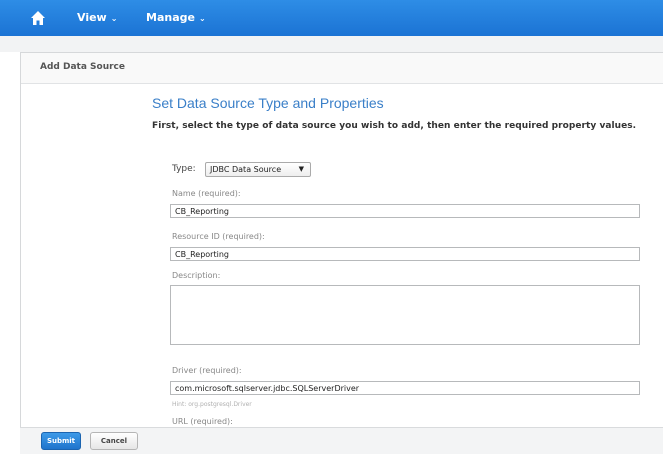 The height and width of the screenshot is (454, 663). What do you see at coordinates (92, 17) in the screenshot?
I see `nav-view-label: View` at bounding box center [92, 17].